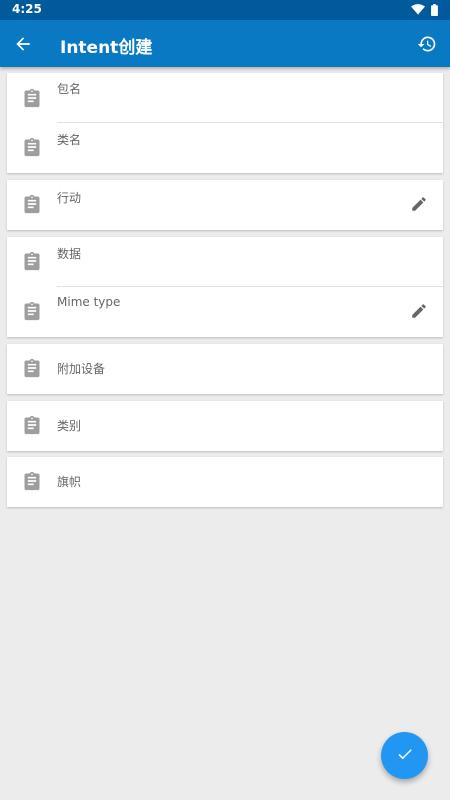 This screenshot has width=450, height=800. What do you see at coordinates (23, 44) in the screenshot?
I see `arrow-back-icon` at bounding box center [23, 44].